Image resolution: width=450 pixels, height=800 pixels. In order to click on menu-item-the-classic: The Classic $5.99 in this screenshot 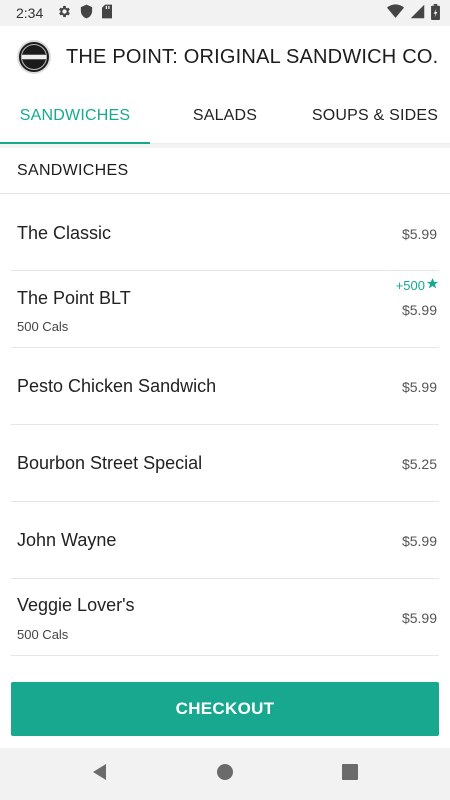, I will do `click(225, 232)`.